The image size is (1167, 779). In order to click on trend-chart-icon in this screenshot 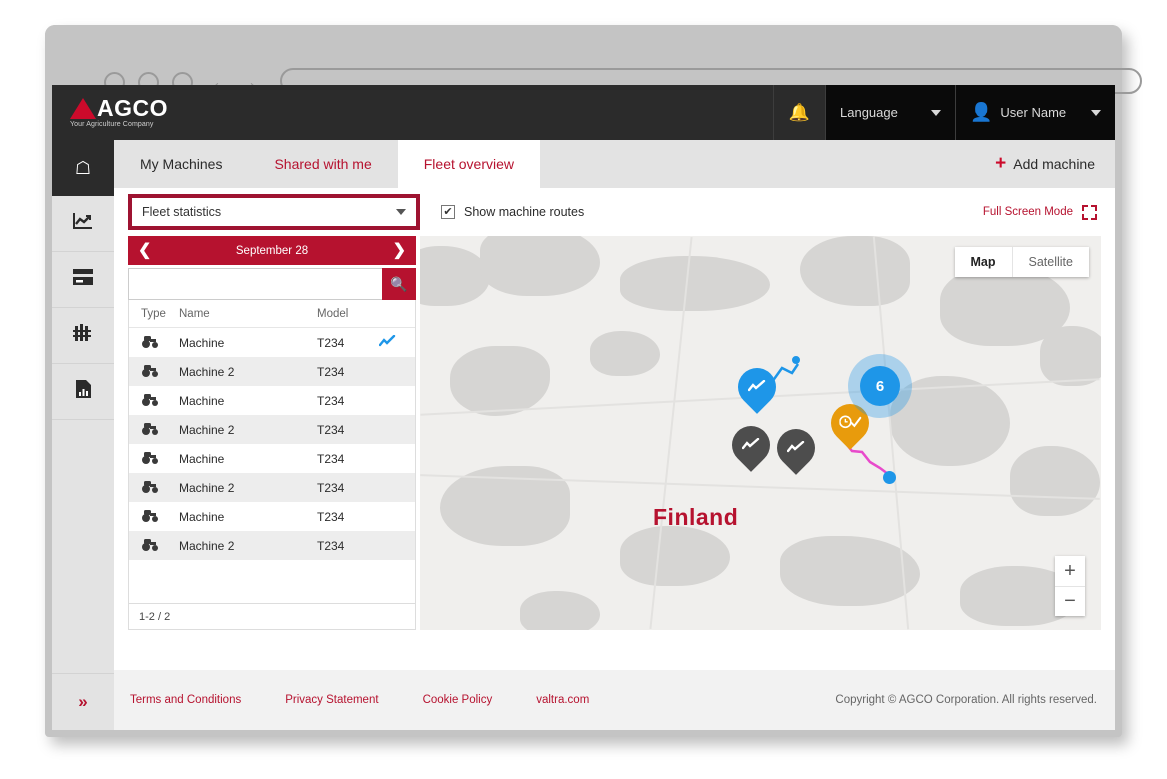, I will do `click(83, 223)`.